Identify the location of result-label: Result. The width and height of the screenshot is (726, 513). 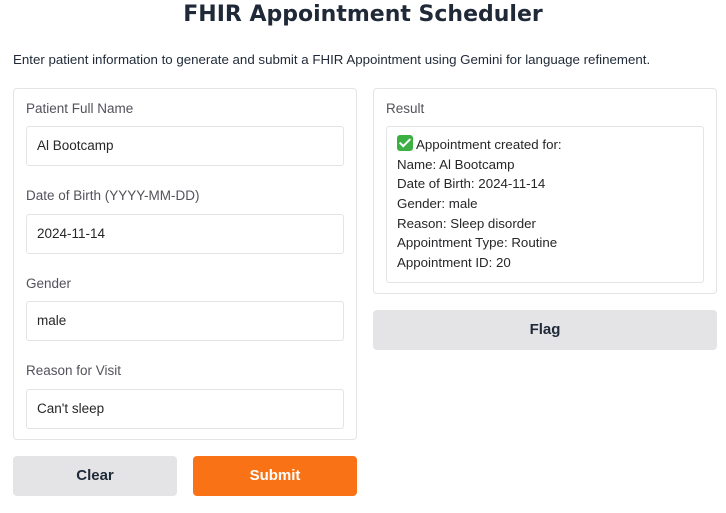
(405, 108).